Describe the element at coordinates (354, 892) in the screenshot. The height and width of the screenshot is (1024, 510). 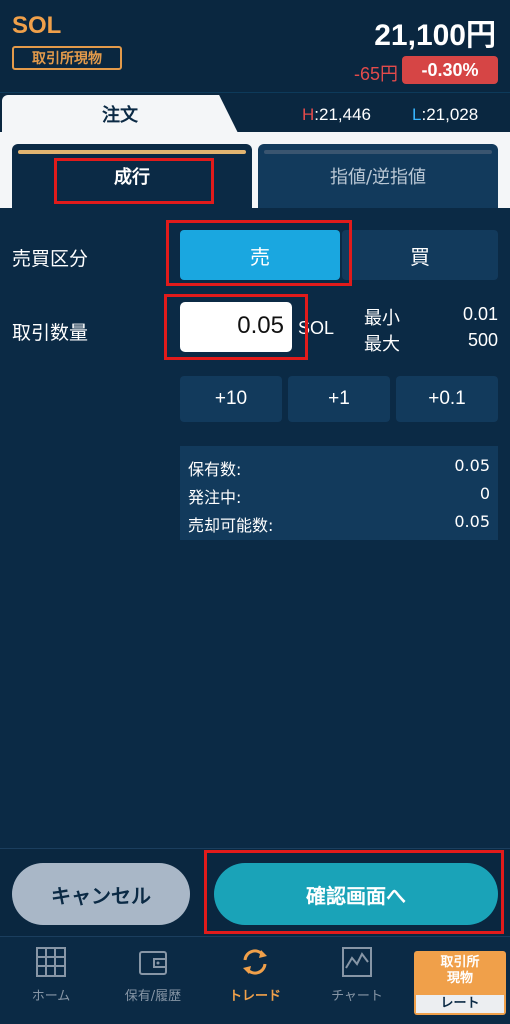
I see `highlight-confirm` at that location.